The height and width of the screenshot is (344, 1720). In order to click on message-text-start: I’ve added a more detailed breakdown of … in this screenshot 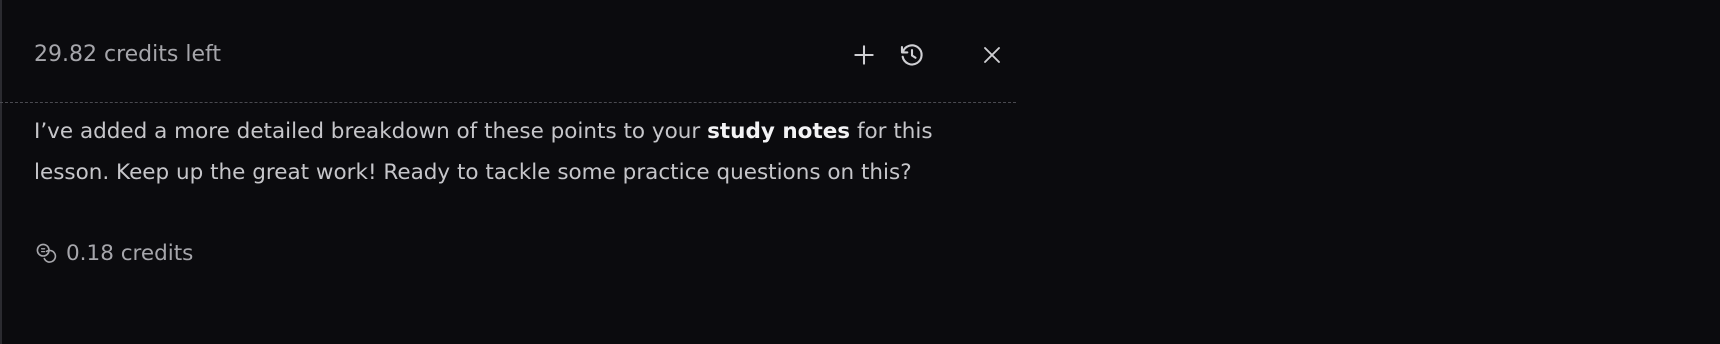, I will do `click(371, 131)`.